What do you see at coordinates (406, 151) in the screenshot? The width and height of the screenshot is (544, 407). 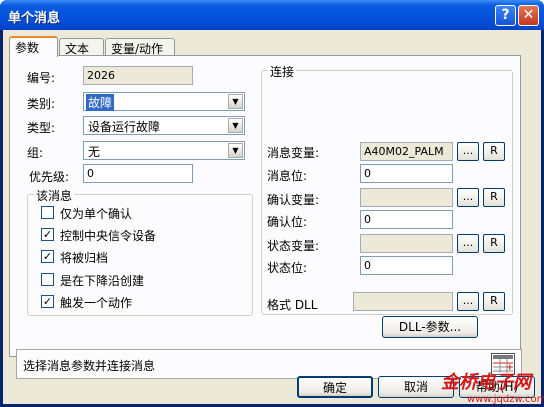 I see `msg-var-field: A40M02_PALM` at bounding box center [406, 151].